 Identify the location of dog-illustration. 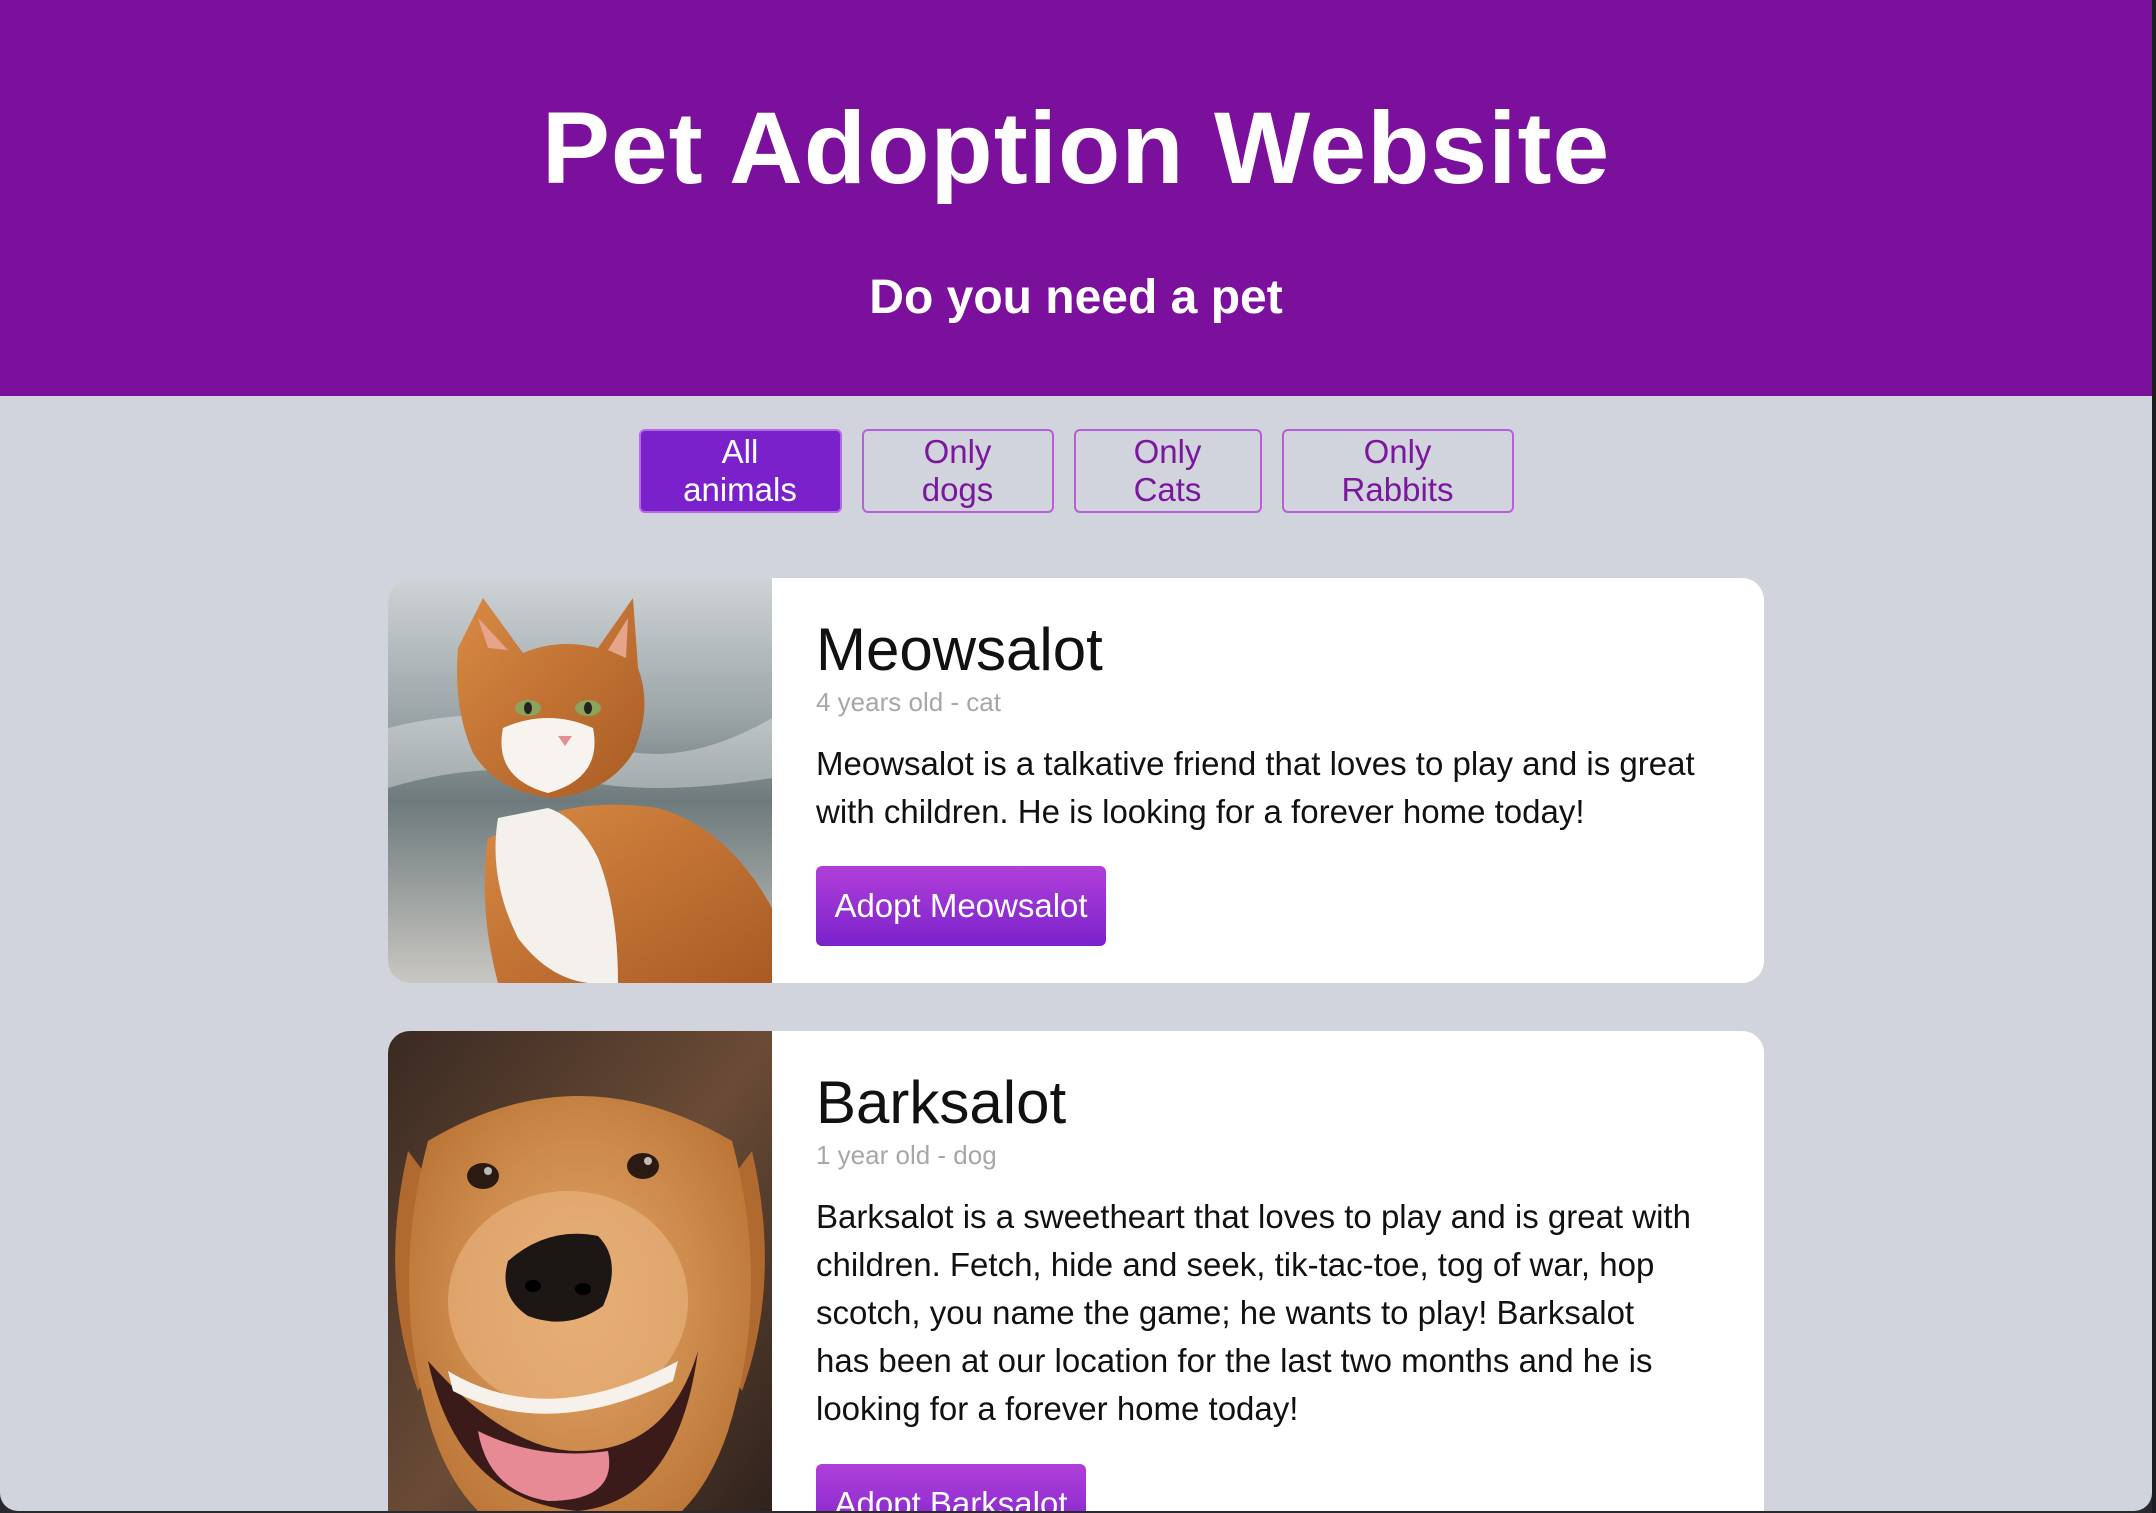
(580, 1271).